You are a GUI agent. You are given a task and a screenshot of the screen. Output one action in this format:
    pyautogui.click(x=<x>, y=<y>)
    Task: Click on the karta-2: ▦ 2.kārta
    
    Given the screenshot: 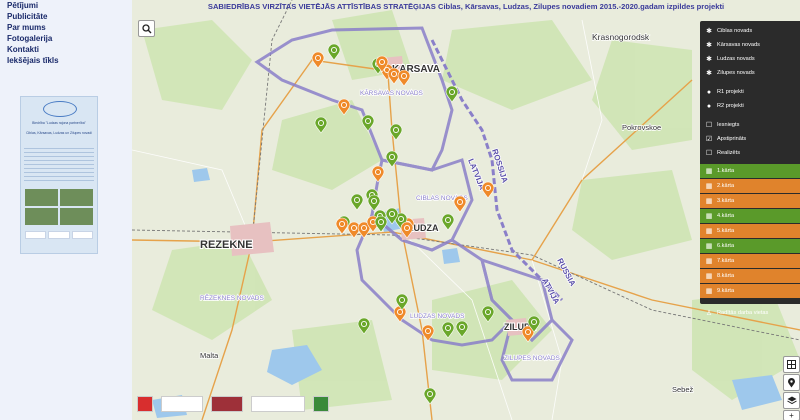 What is the action you would take?
    pyautogui.click(x=750, y=186)
    